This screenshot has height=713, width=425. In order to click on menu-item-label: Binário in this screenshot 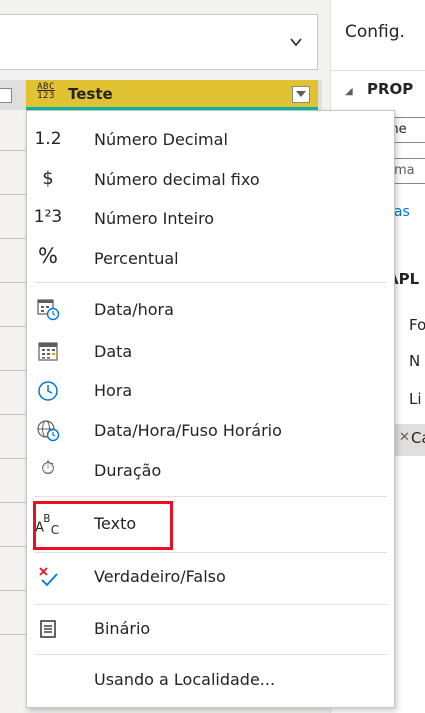, I will do `click(122, 628)`.